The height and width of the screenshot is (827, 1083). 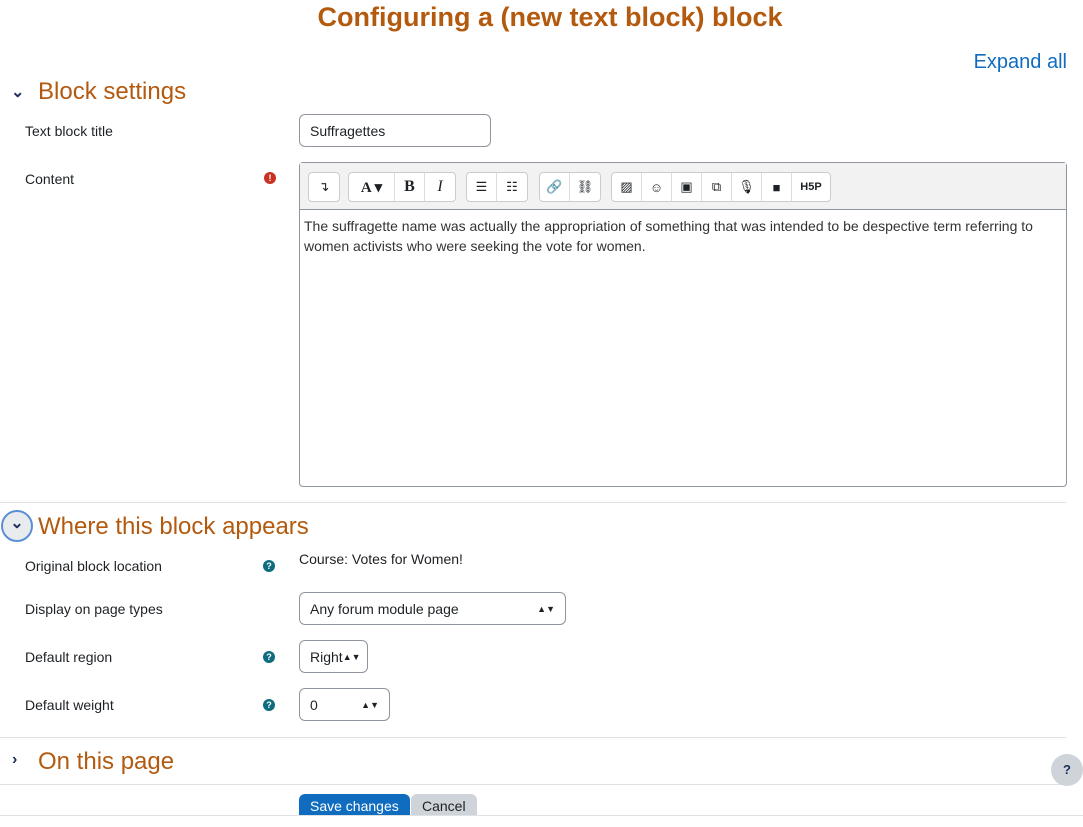 What do you see at coordinates (372, 187) in the screenshot?
I see `font-style-icon: A ▾` at bounding box center [372, 187].